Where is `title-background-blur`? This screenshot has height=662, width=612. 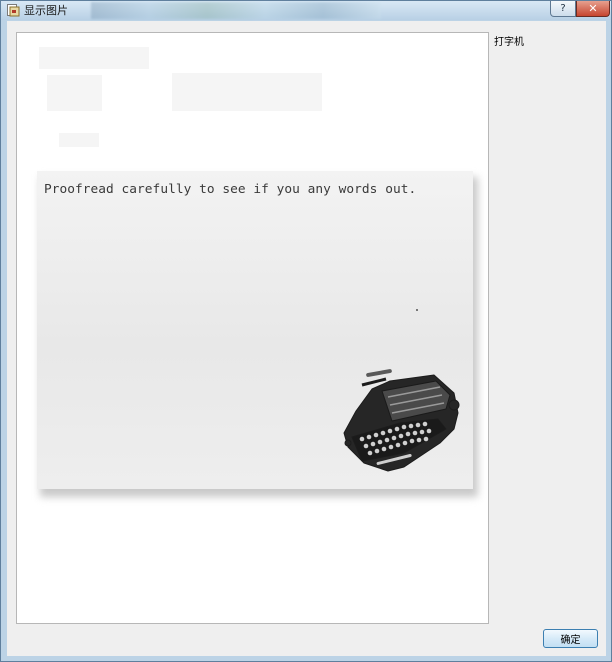 title-background-blur is located at coordinates (236, 10).